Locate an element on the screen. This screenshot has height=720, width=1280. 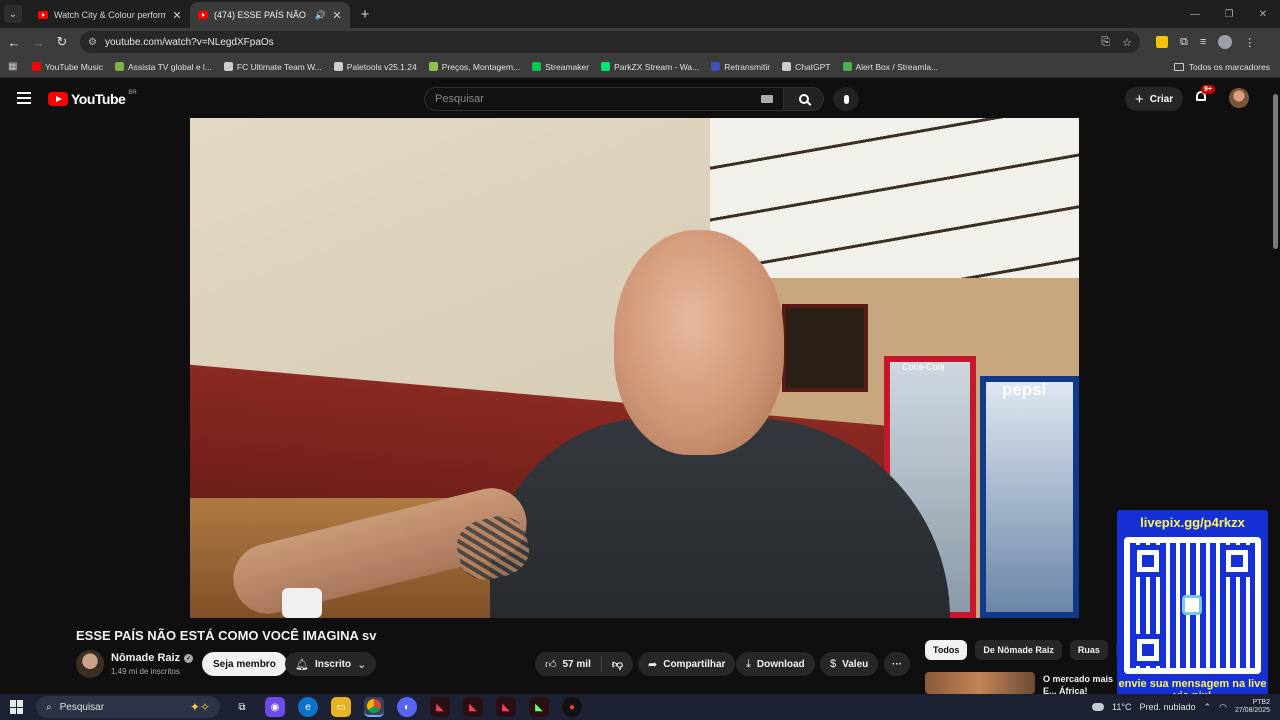
maximize-icon: ❐ is located at coordinates (1229, 14).